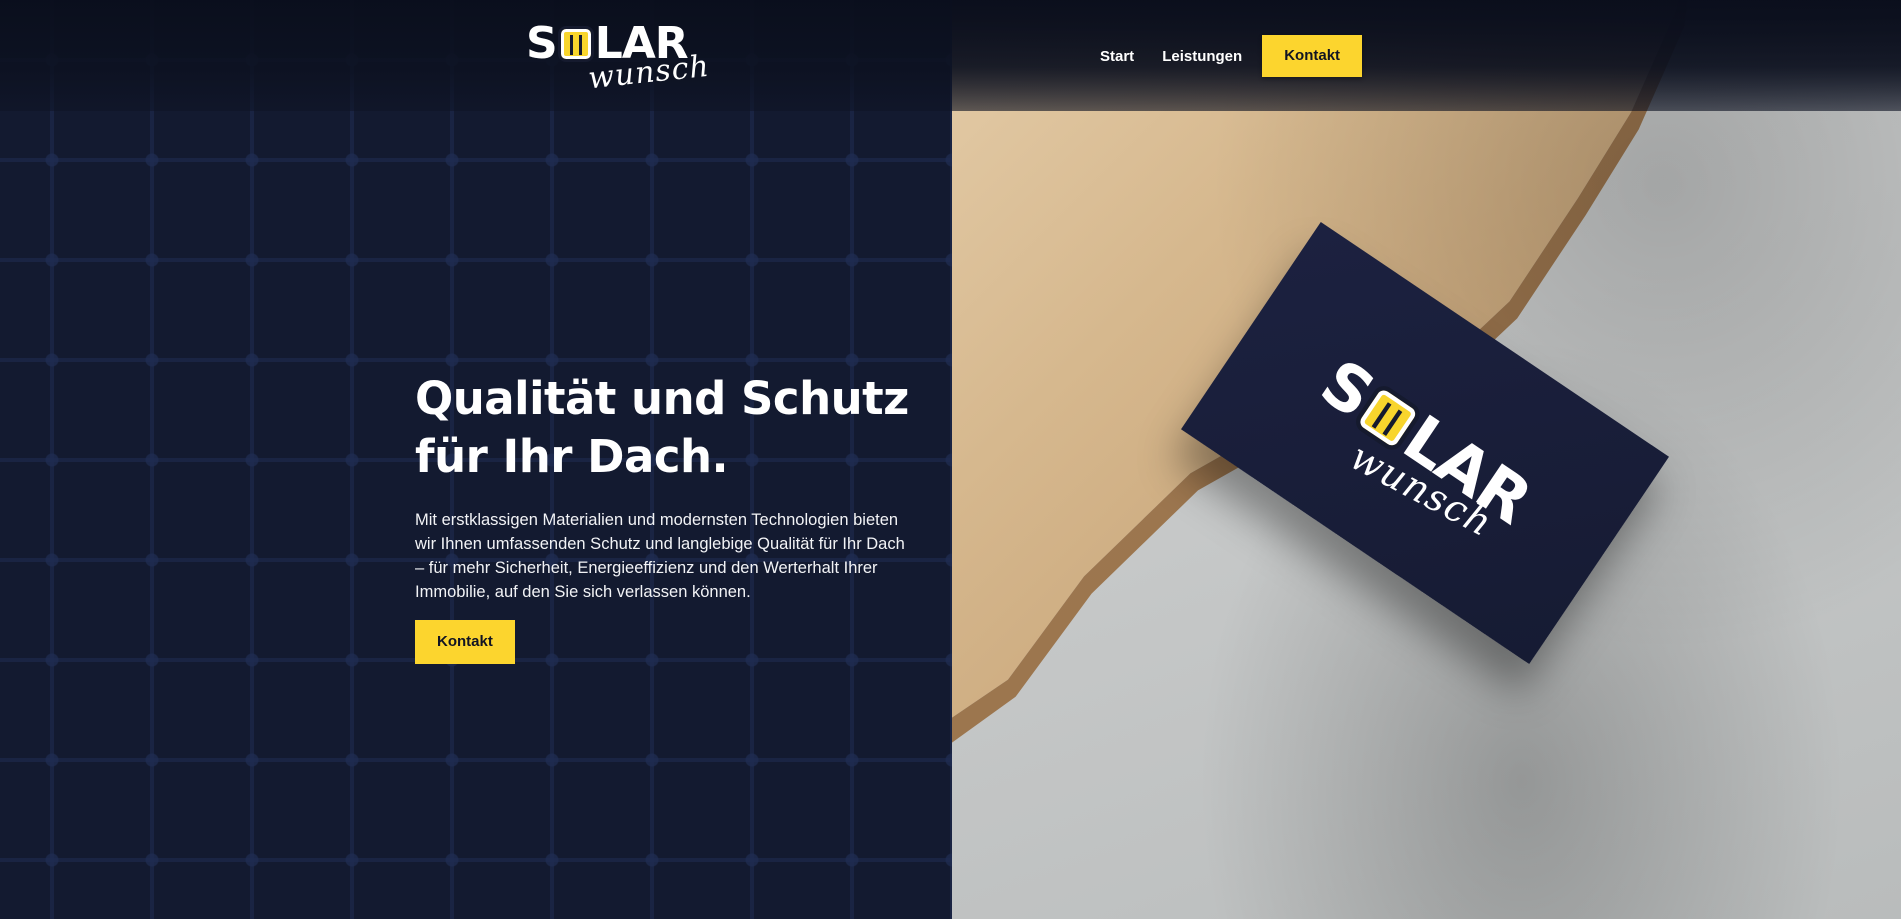 The image size is (1901, 919). I want to click on hero-contact-button: Kontakt, so click(465, 642).